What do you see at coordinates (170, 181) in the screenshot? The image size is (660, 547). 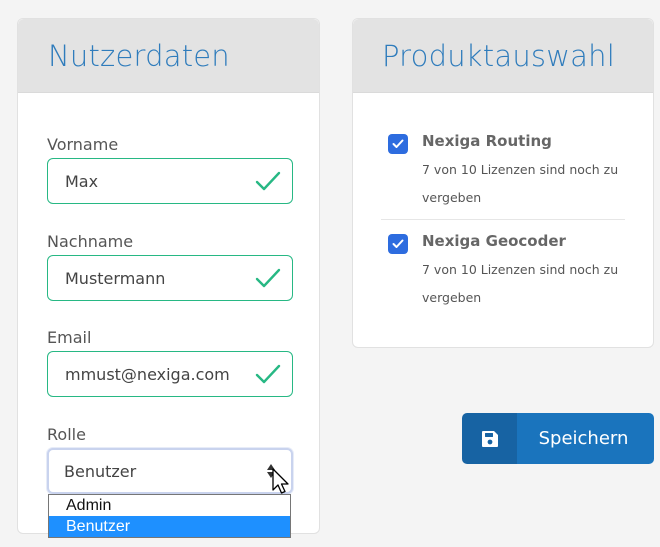 I see `firstname-input: Max` at bounding box center [170, 181].